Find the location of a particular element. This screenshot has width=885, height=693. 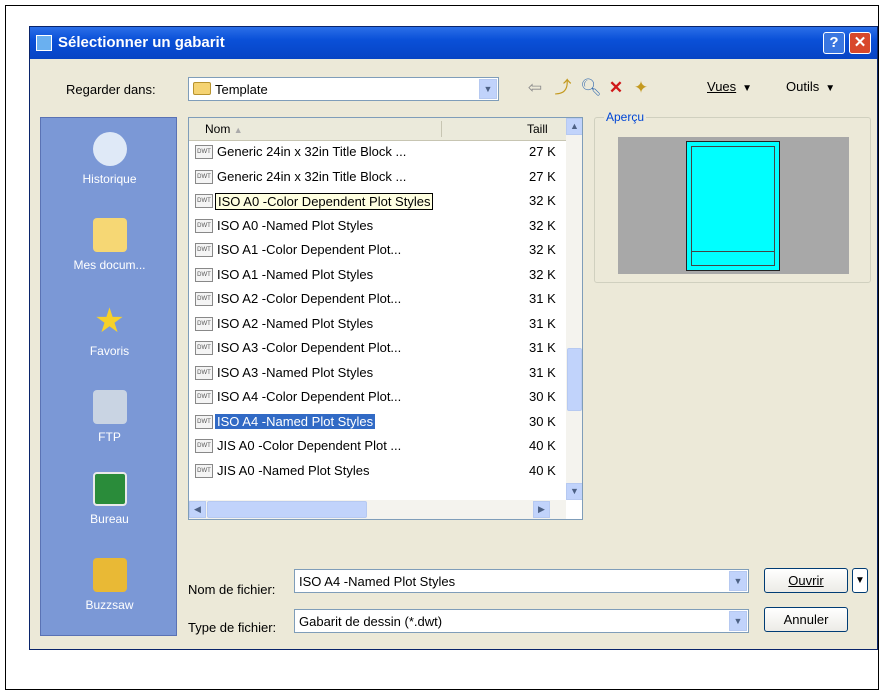

folder-up-icon: ⤴ is located at coordinates (563, 88).